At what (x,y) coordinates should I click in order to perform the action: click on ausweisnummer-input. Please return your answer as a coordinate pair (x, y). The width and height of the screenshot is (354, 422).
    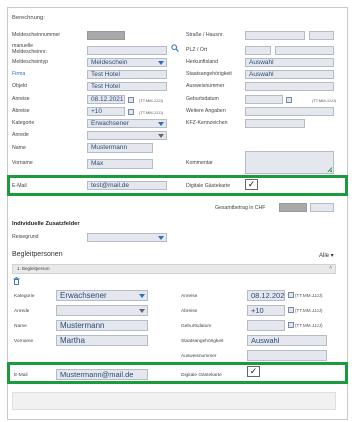
    Looking at the image, I should click on (289, 86).